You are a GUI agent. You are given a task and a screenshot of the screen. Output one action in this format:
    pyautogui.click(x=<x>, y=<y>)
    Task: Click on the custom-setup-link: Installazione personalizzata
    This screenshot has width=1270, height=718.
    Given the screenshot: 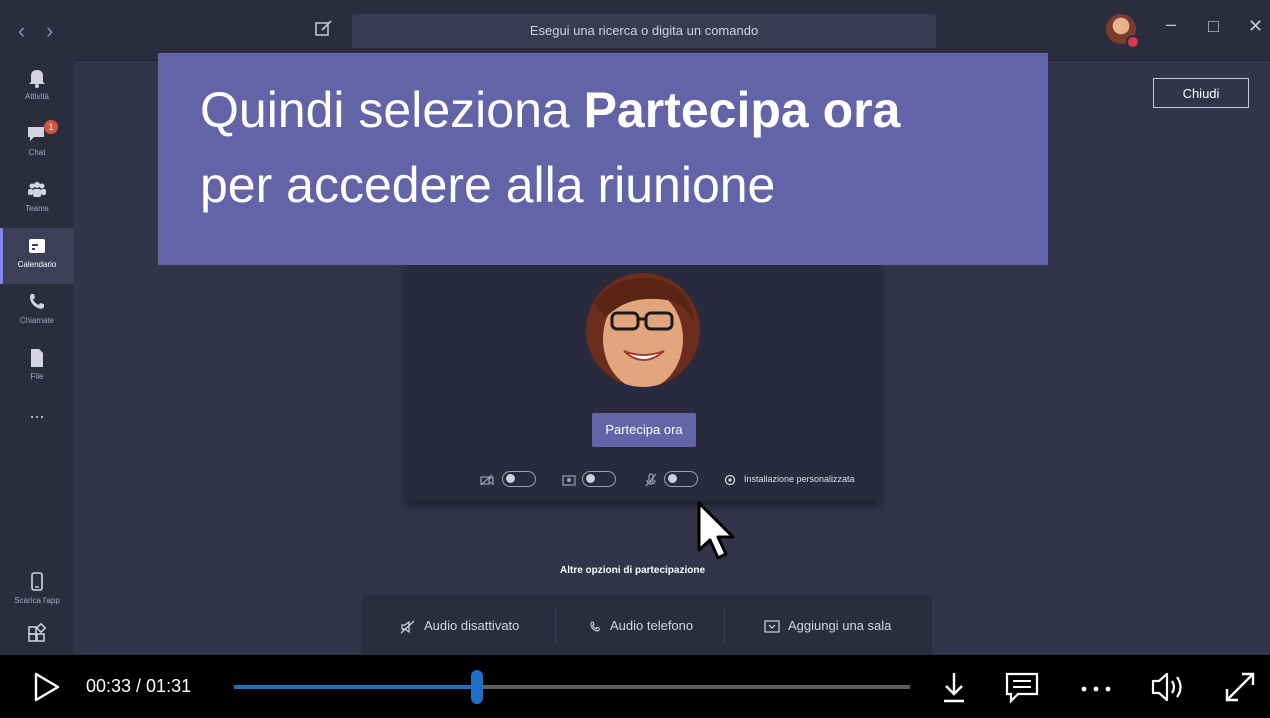 What is the action you would take?
    pyautogui.click(x=789, y=479)
    